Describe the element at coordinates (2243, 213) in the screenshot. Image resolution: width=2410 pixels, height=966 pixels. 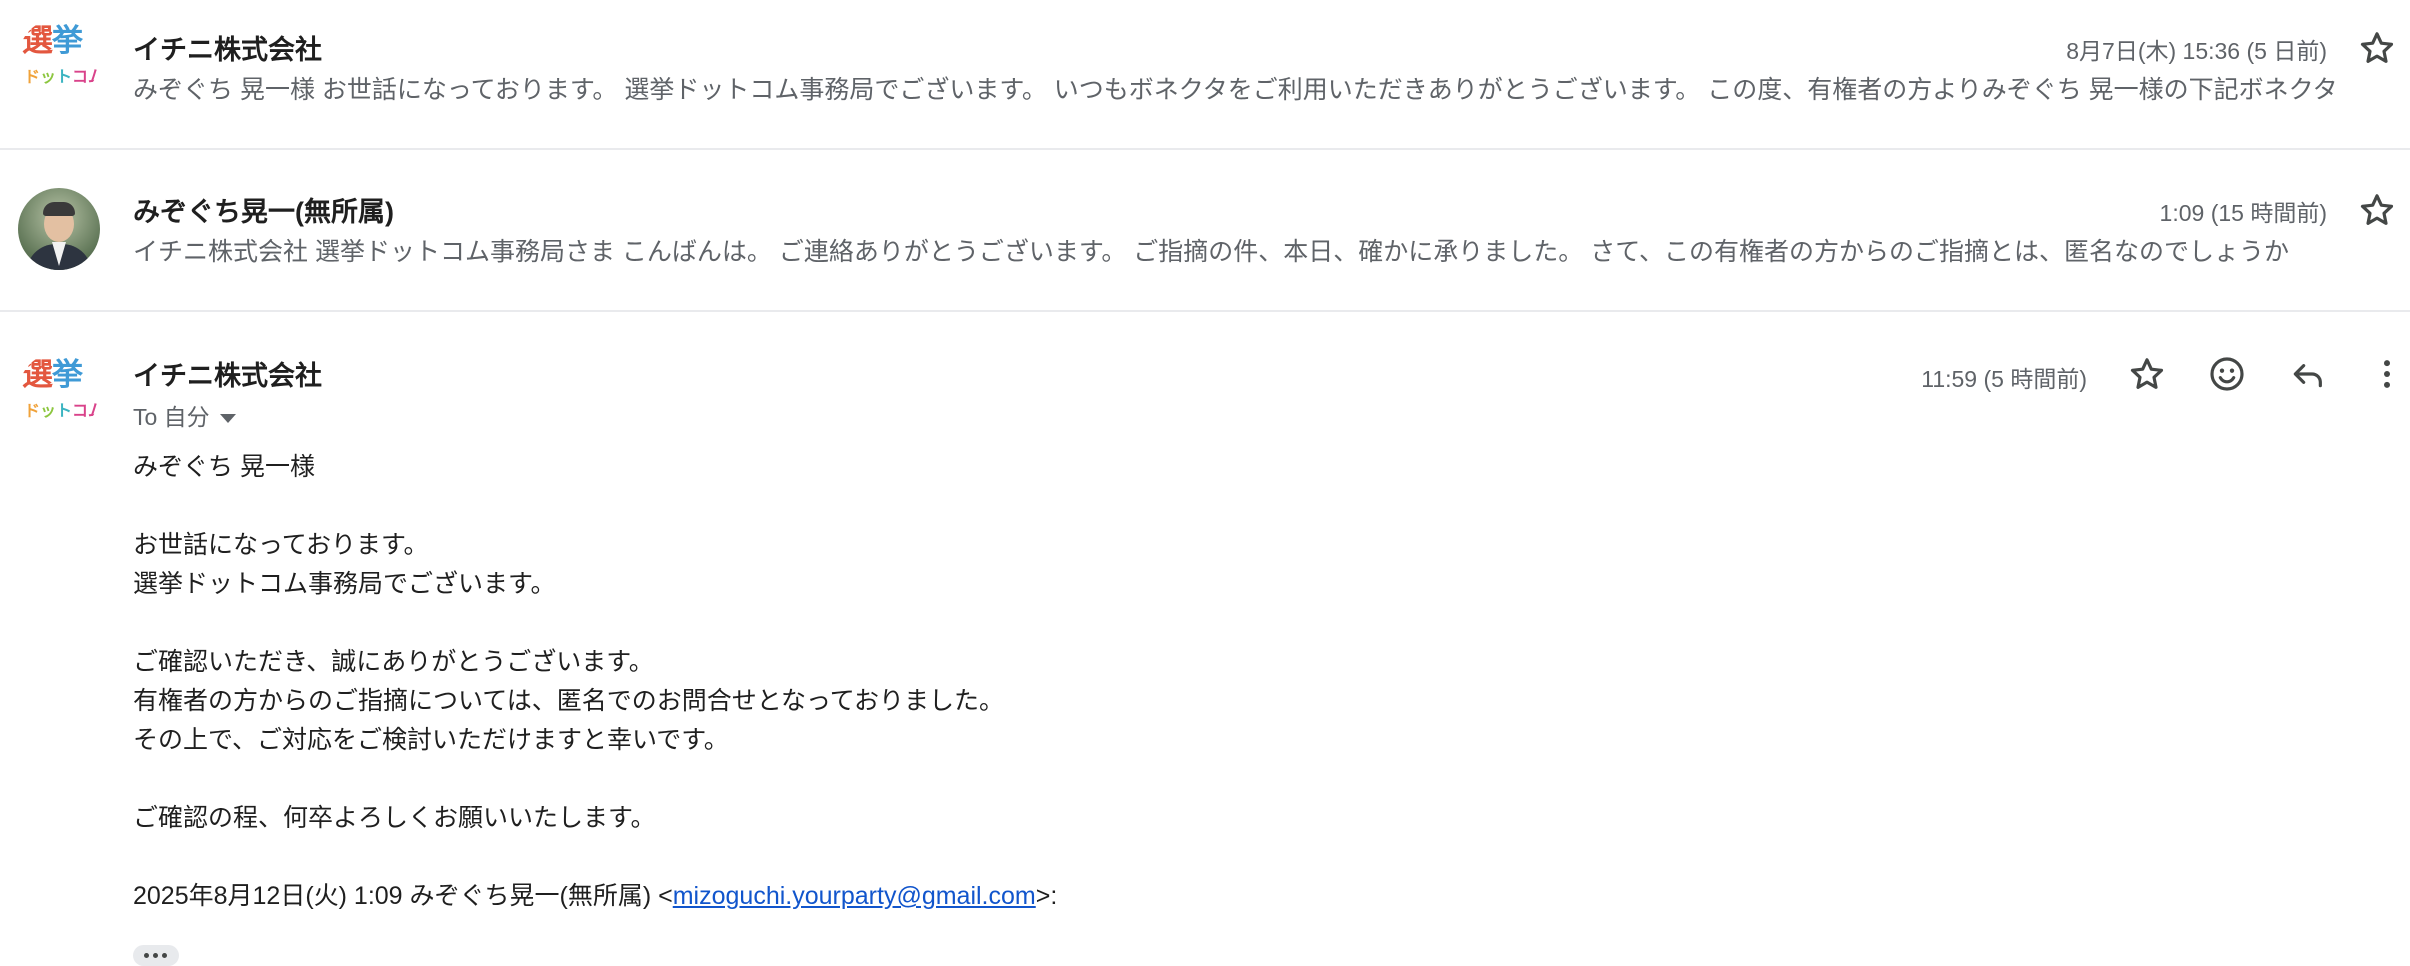
I see `message-date: 1:09 (15 時間前)` at that location.